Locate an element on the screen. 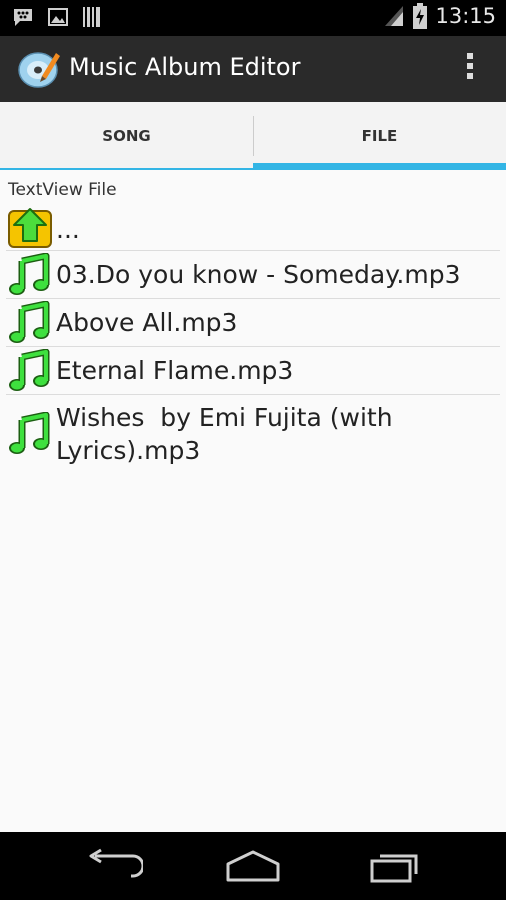 This screenshot has width=506, height=900. status-bar: 13:15 is located at coordinates (253, 18).